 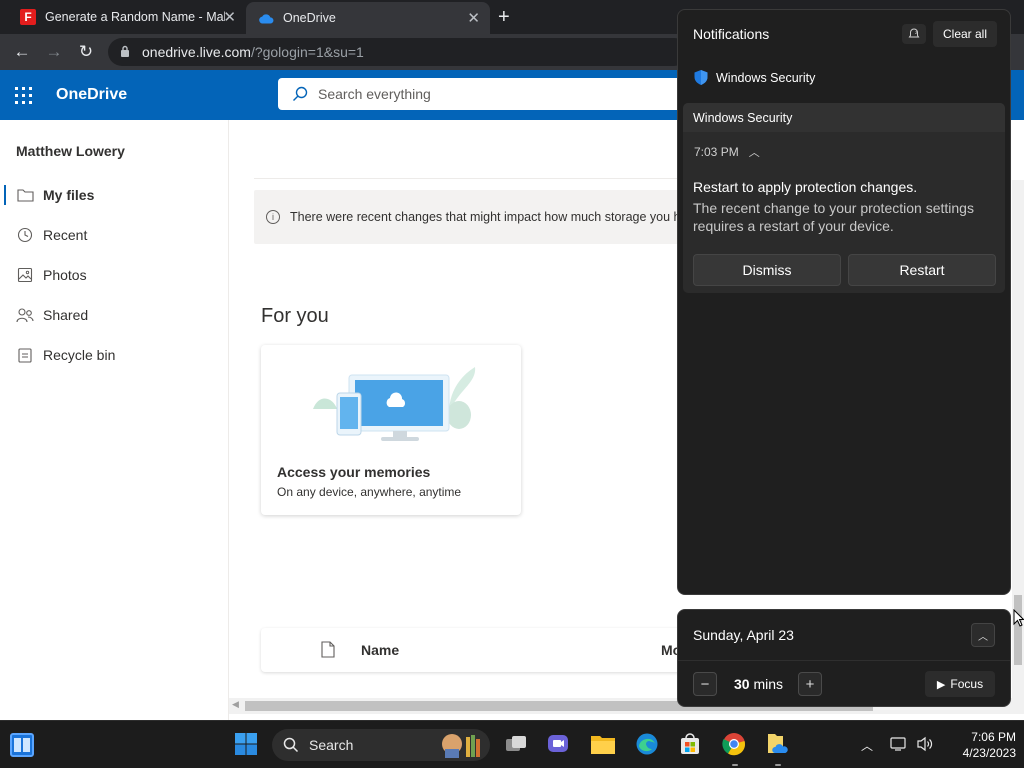 I want to click on network-icon, so click(x=899, y=745).